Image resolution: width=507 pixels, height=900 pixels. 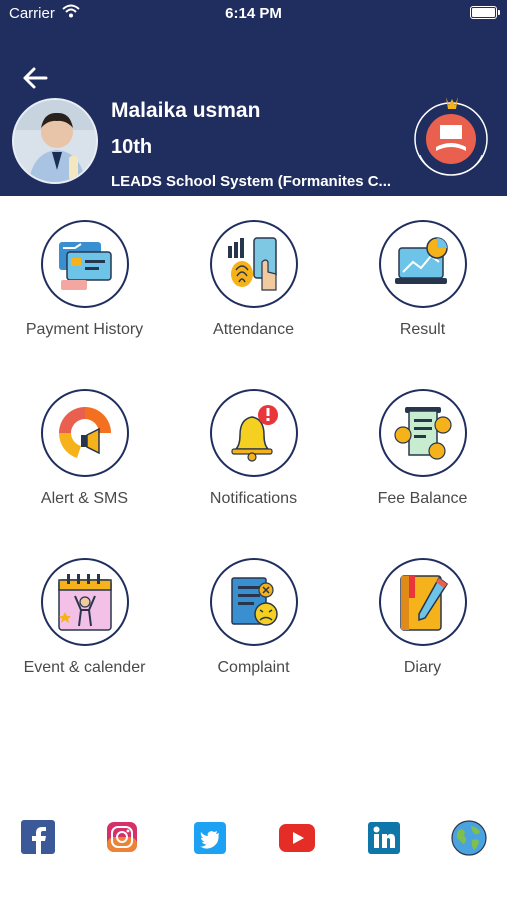 I want to click on menu-label: Payment History, so click(x=84, y=329).